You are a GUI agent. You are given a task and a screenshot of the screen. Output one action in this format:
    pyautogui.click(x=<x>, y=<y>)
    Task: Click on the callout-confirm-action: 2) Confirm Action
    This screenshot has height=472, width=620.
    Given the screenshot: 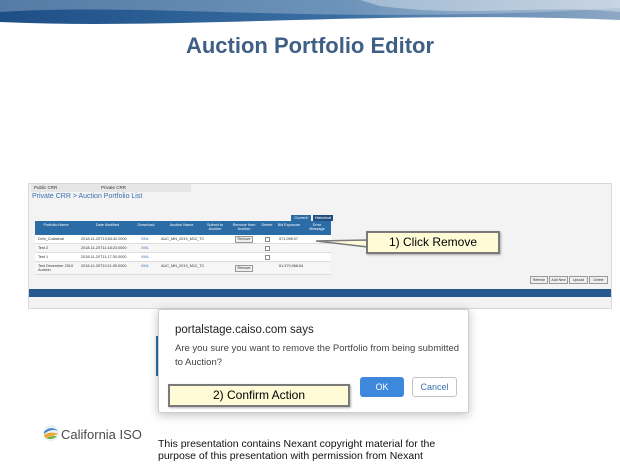 What is the action you would take?
    pyautogui.click(x=259, y=395)
    